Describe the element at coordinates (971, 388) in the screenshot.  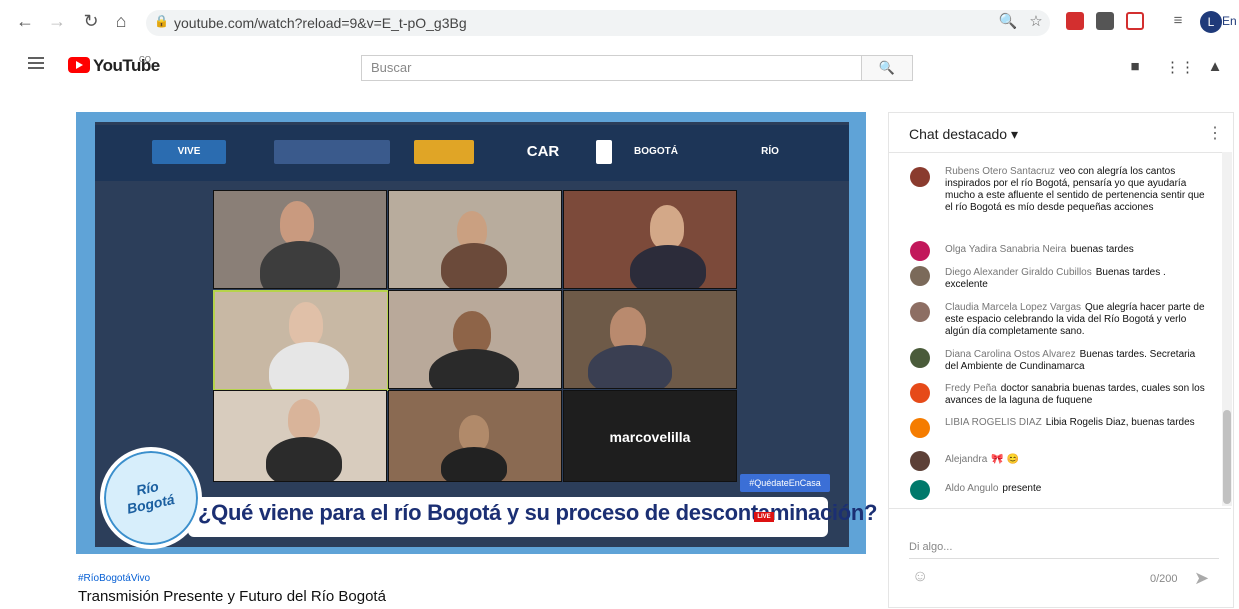
I see `chat-author: Fredy Peña` at that location.